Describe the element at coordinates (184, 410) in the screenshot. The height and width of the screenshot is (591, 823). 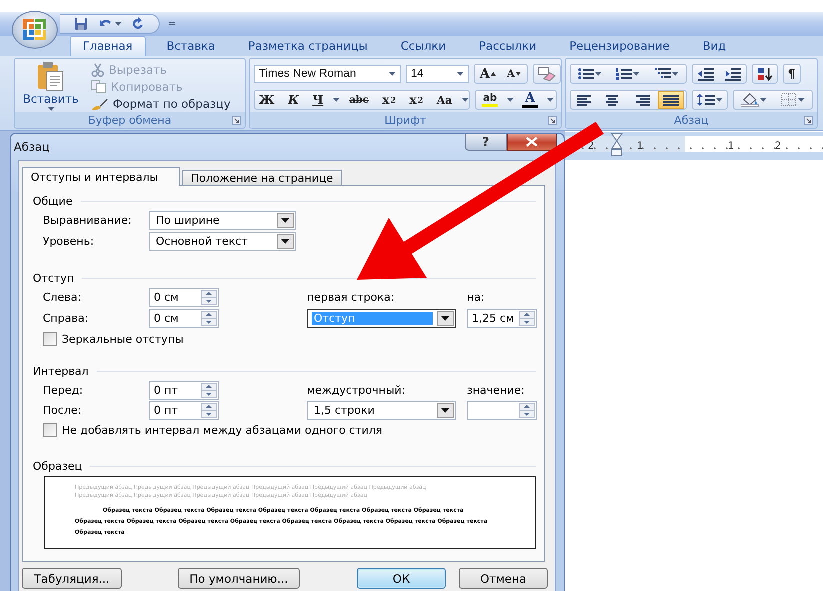
I see `space-after-field: 0 пт` at that location.